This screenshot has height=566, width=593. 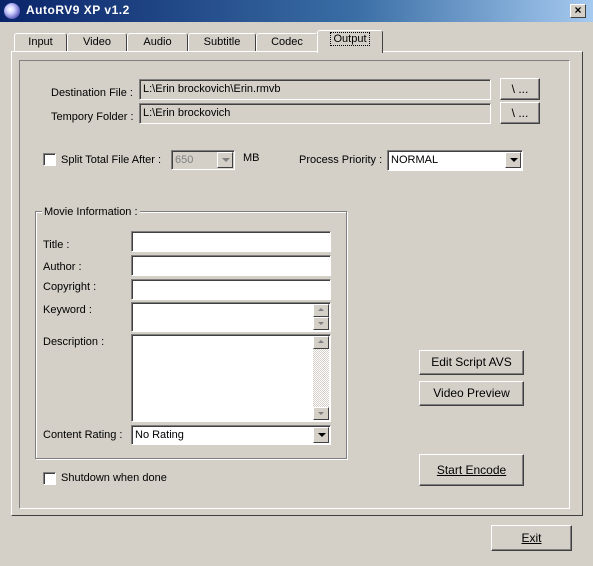 I want to click on exit-button: Exit, so click(x=531, y=538).